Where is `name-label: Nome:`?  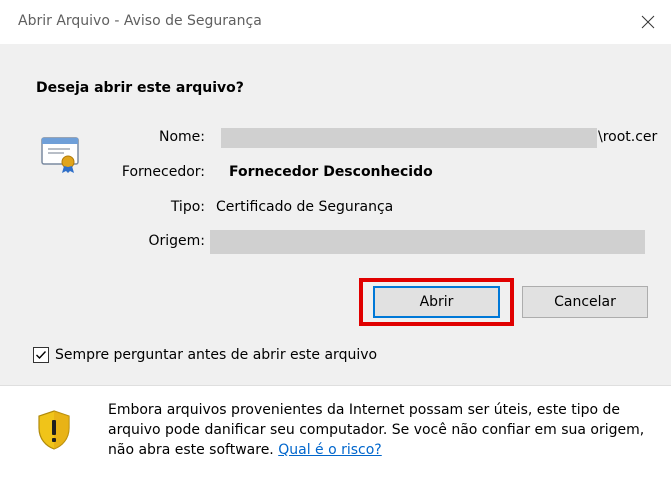 name-label: Nome: is located at coordinates (181, 137).